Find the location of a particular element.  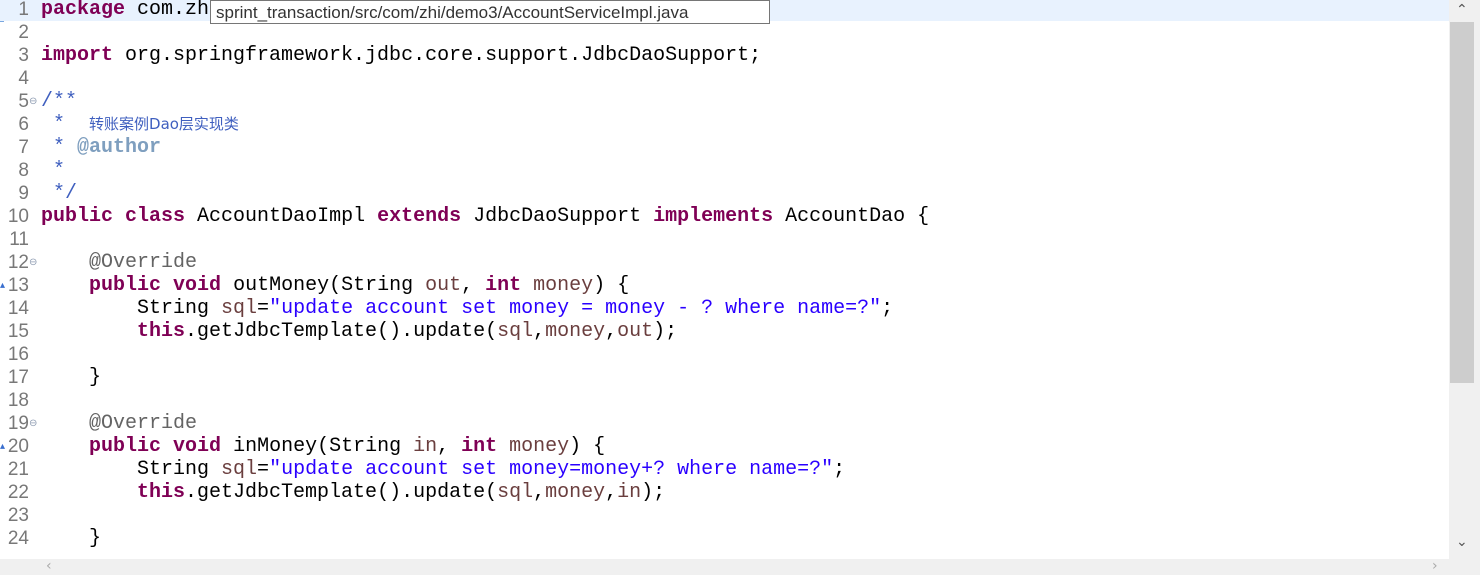

code-token: 转账案例Dao层实现类 is located at coordinates (164, 124).